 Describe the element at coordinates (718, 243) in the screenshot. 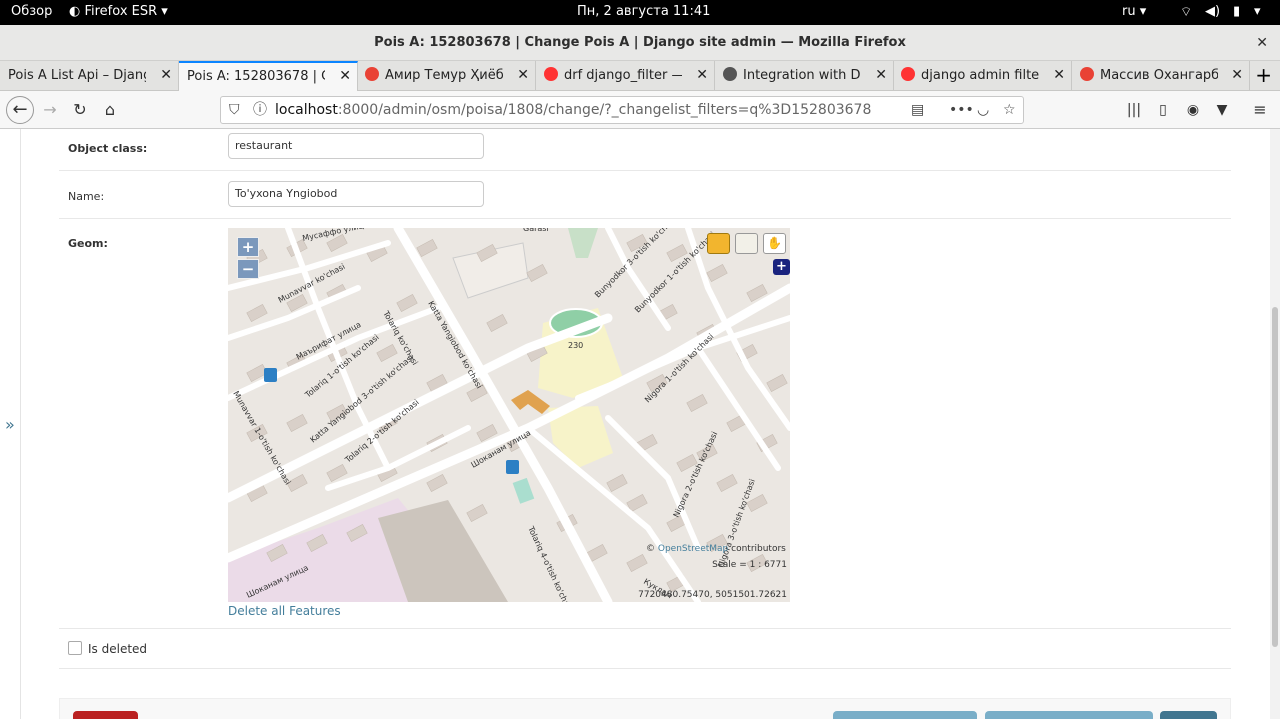

I see `draw-point-tool` at that location.